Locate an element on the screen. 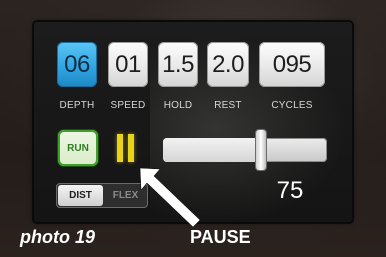  mode-dist-option: DIST is located at coordinates (80, 195).